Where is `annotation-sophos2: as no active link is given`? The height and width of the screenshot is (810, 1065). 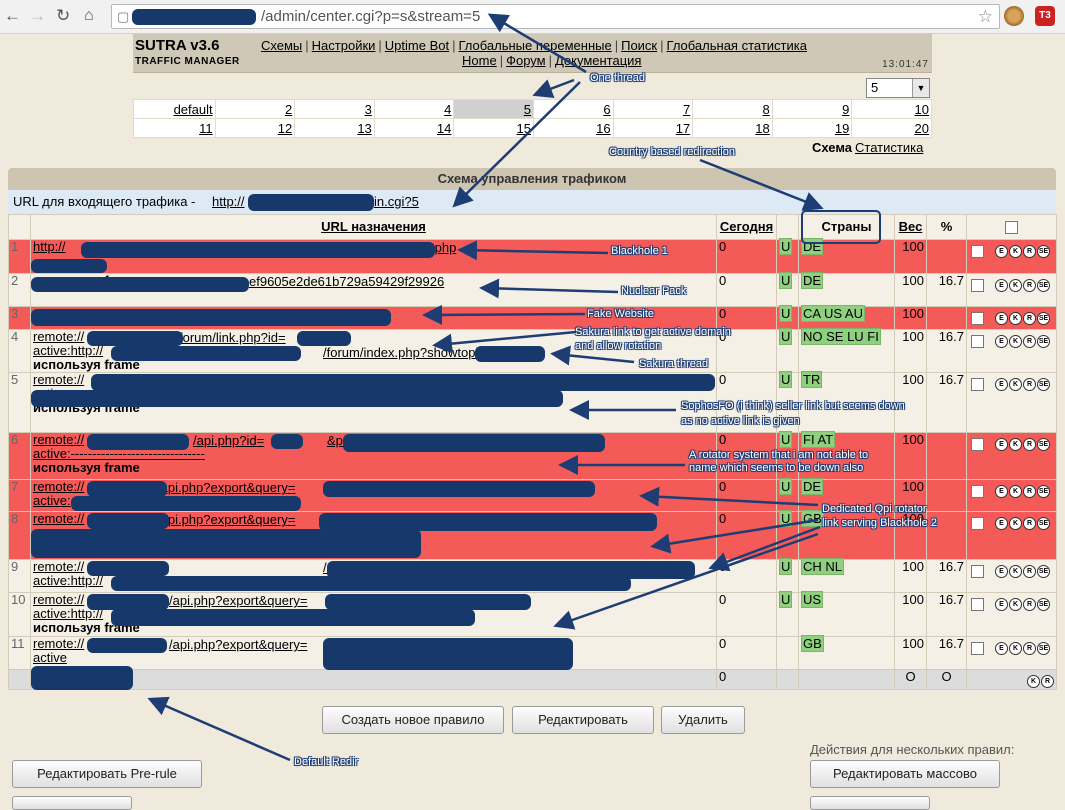
annotation-sophos2: as no active link is given is located at coordinates (740, 421).